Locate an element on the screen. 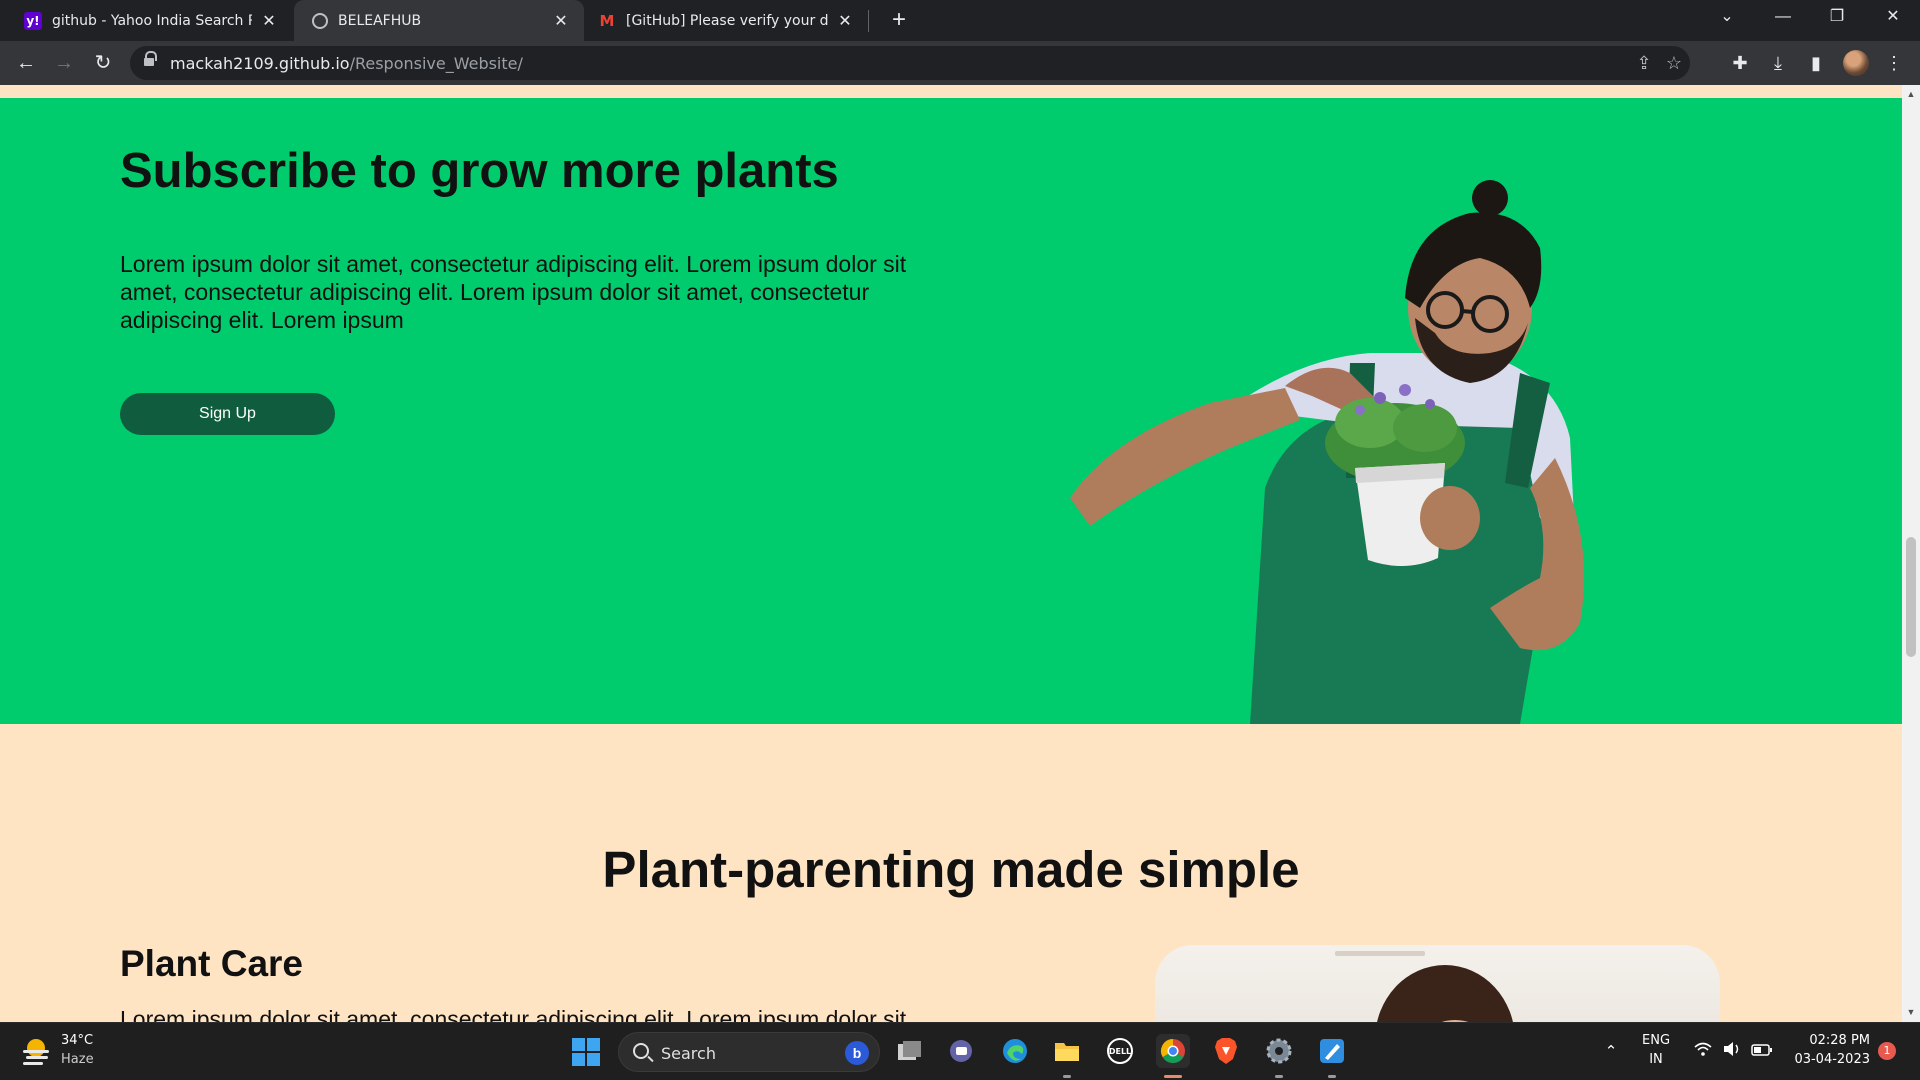 Image resolution: width=1920 pixels, height=1080 pixels. volume-icon is located at coordinates (1732, 1052).